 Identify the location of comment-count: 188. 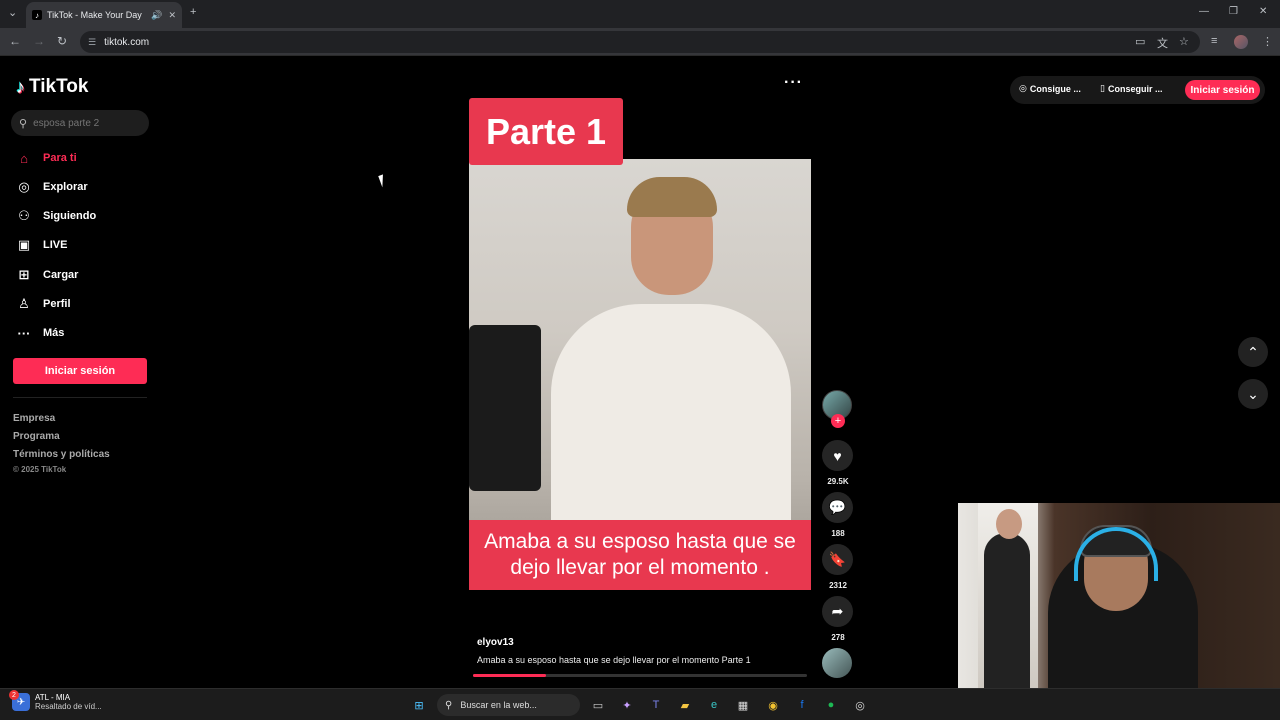
(838, 533).